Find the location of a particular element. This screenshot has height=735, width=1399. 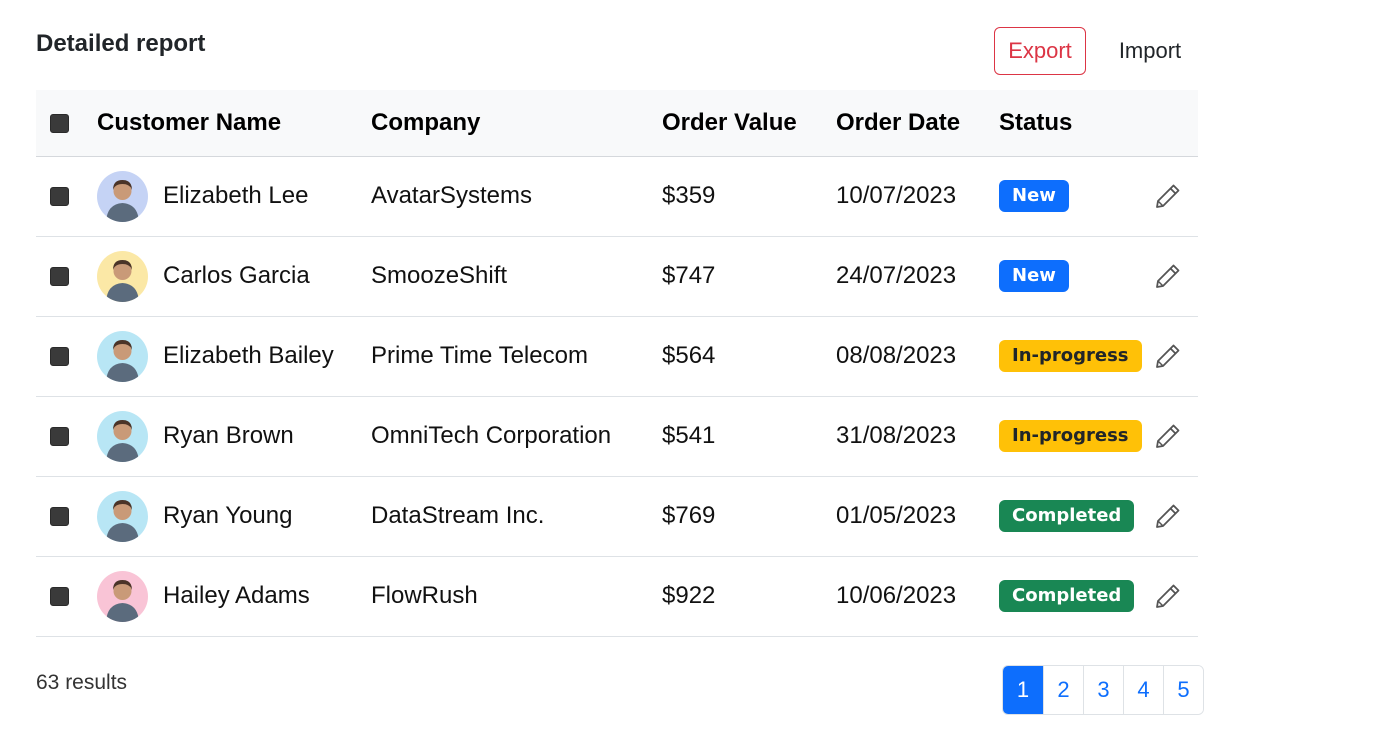

customer-cell: Elizabeth Bailey is located at coordinates (234, 356).